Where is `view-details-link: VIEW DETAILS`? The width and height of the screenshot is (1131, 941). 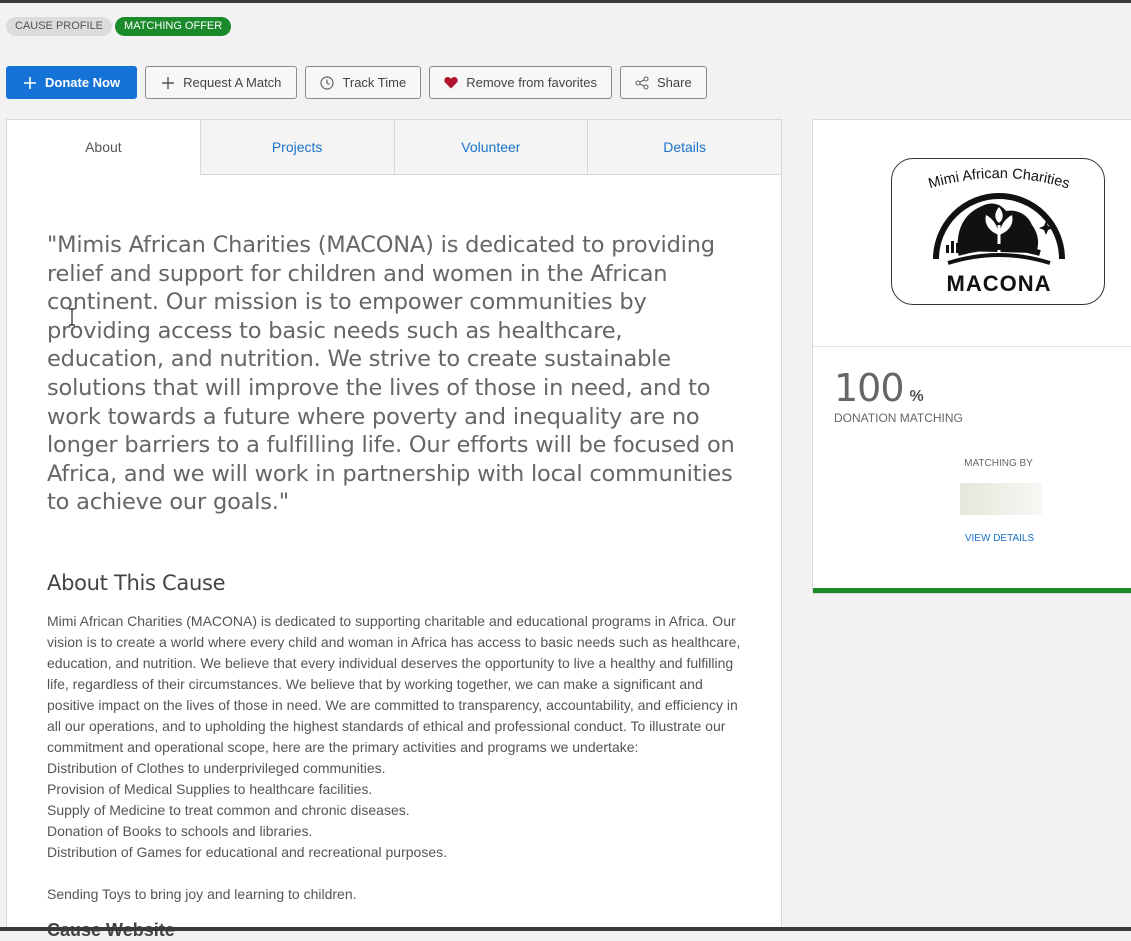
view-details-link: VIEW DETAILS is located at coordinates (972, 538).